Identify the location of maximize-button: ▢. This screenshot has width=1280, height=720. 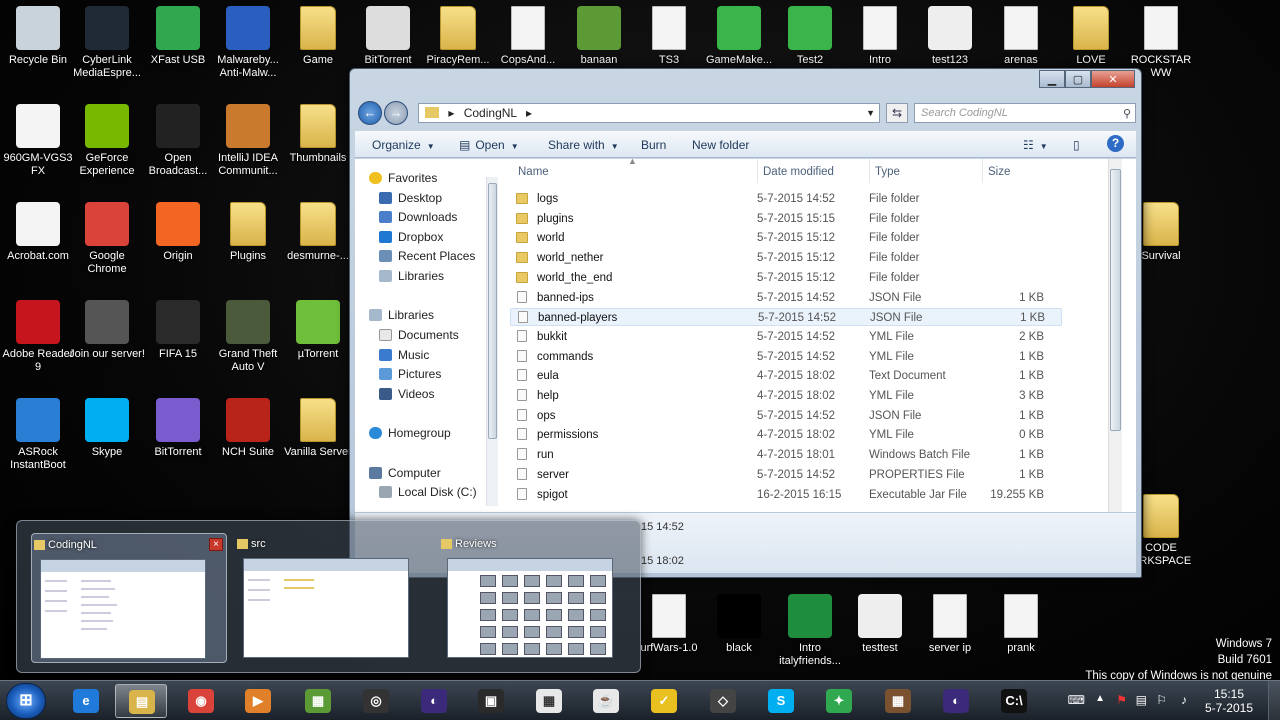
(1078, 79).